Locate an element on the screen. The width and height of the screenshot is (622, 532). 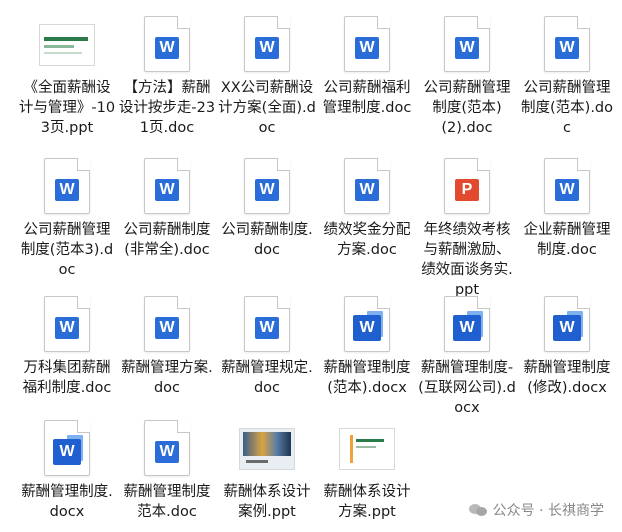
file-item: W 企业薪酬管理制度.doc is located at coordinates (567, 206).